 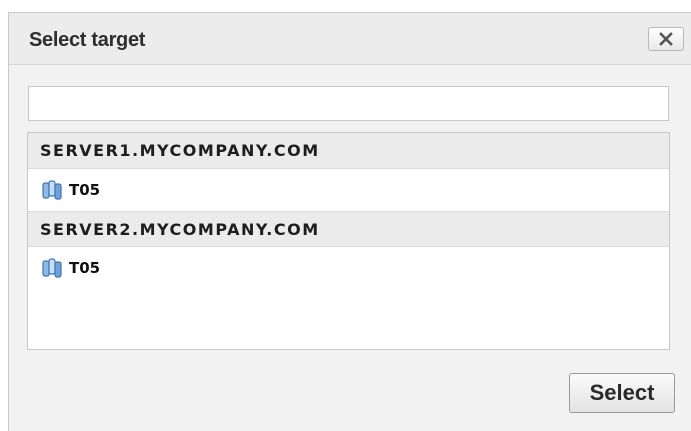 I want to click on server-group-header: SERVER1.MYCOMPANY.COM, so click(x=348, y=151).